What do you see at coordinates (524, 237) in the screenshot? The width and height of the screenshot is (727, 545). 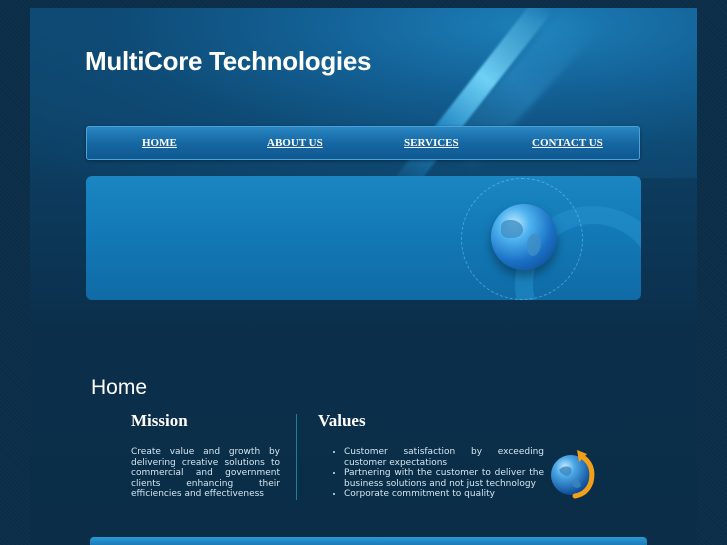 I see `globe-icon` at bounding box center [524, 237].